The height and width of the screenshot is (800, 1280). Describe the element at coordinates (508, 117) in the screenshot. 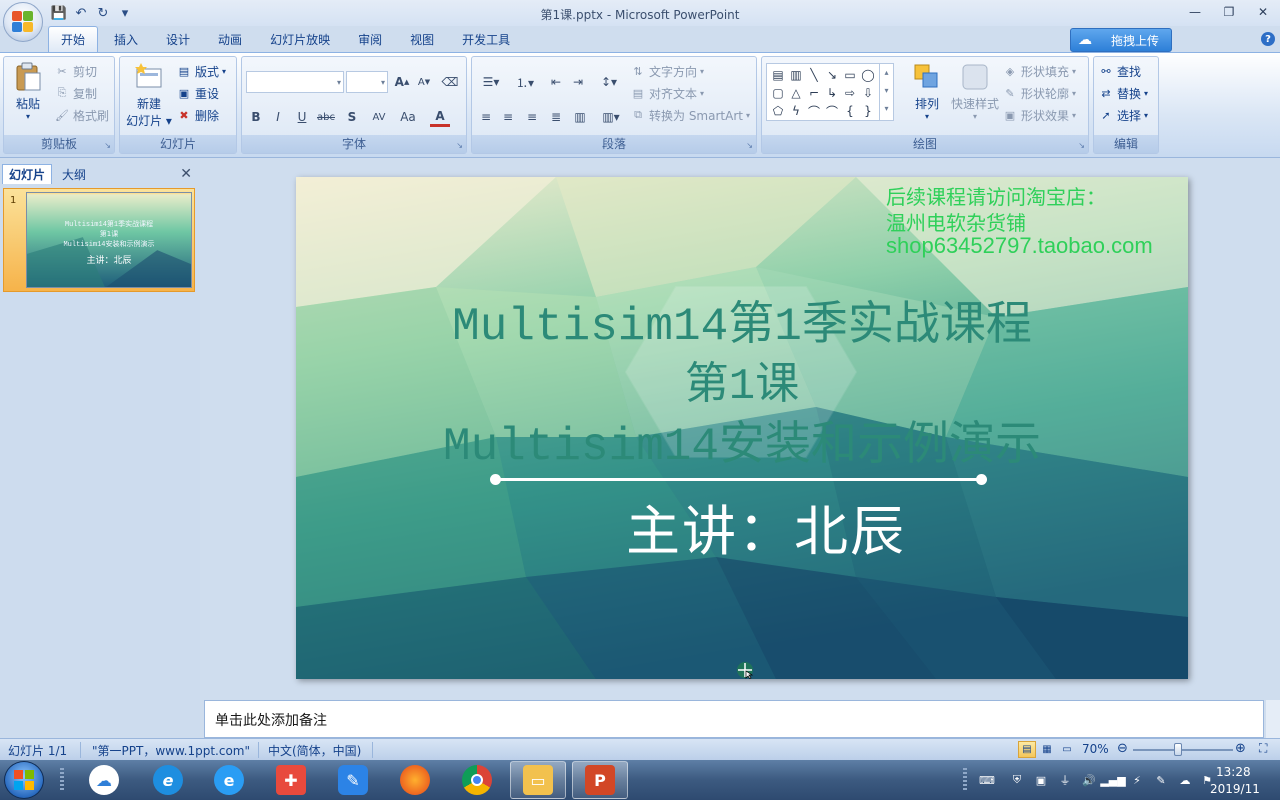

I see `align-center-icon: ≡` at that location.